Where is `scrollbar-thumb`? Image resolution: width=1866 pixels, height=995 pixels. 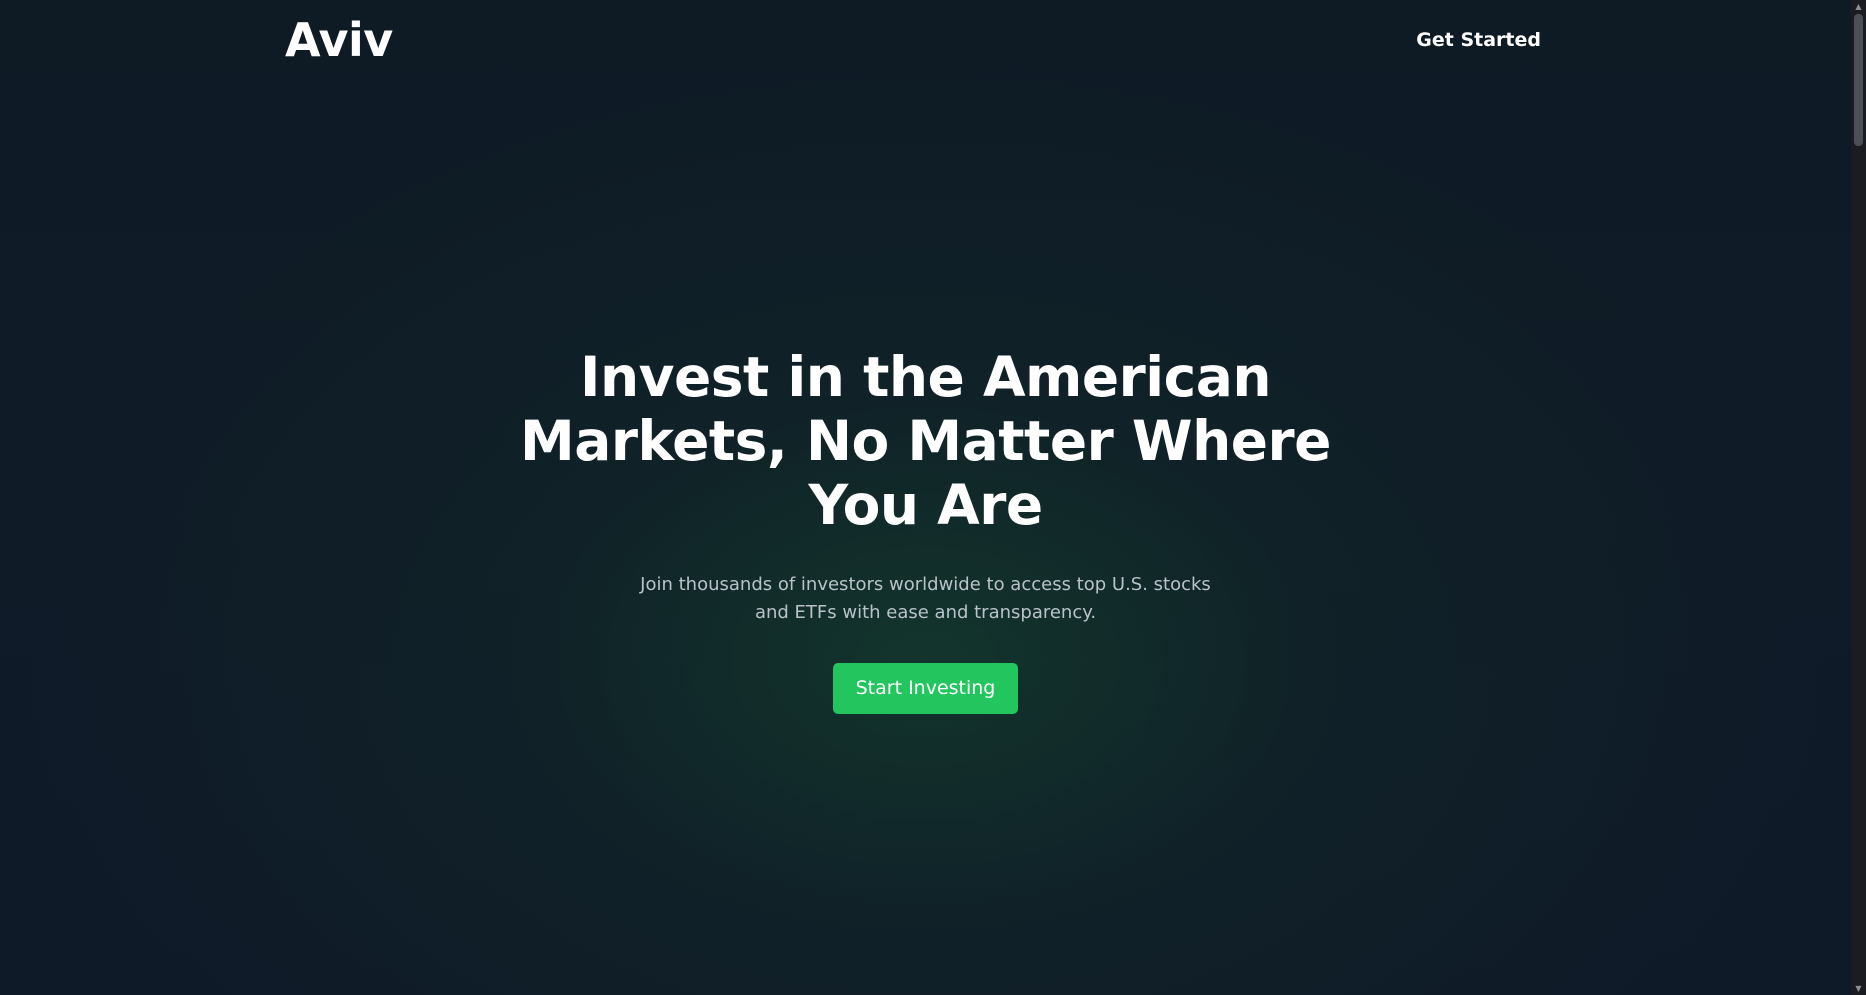 scrollbar-thumb is located at coordinates (1858, 80).